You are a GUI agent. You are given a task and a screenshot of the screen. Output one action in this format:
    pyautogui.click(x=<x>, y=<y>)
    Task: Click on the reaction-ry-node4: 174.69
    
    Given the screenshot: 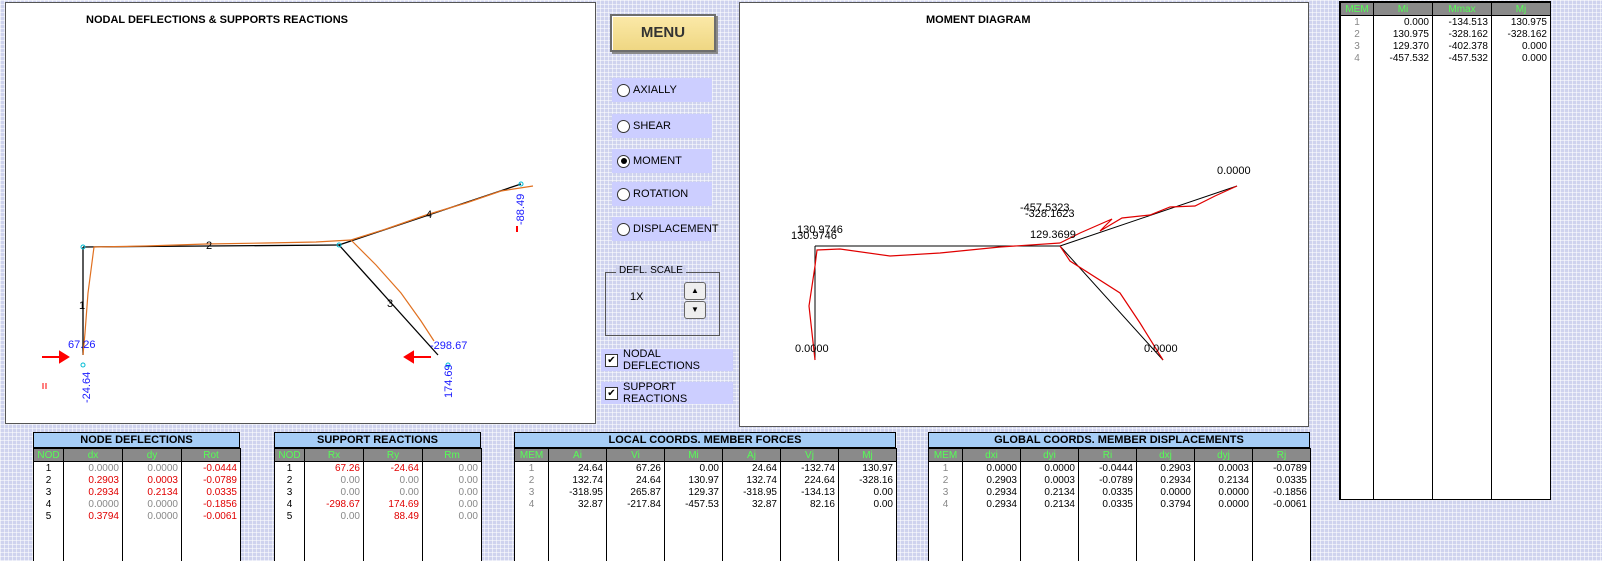 What is the action you would take?
    pyautogui.click(x=449, y=381)
    